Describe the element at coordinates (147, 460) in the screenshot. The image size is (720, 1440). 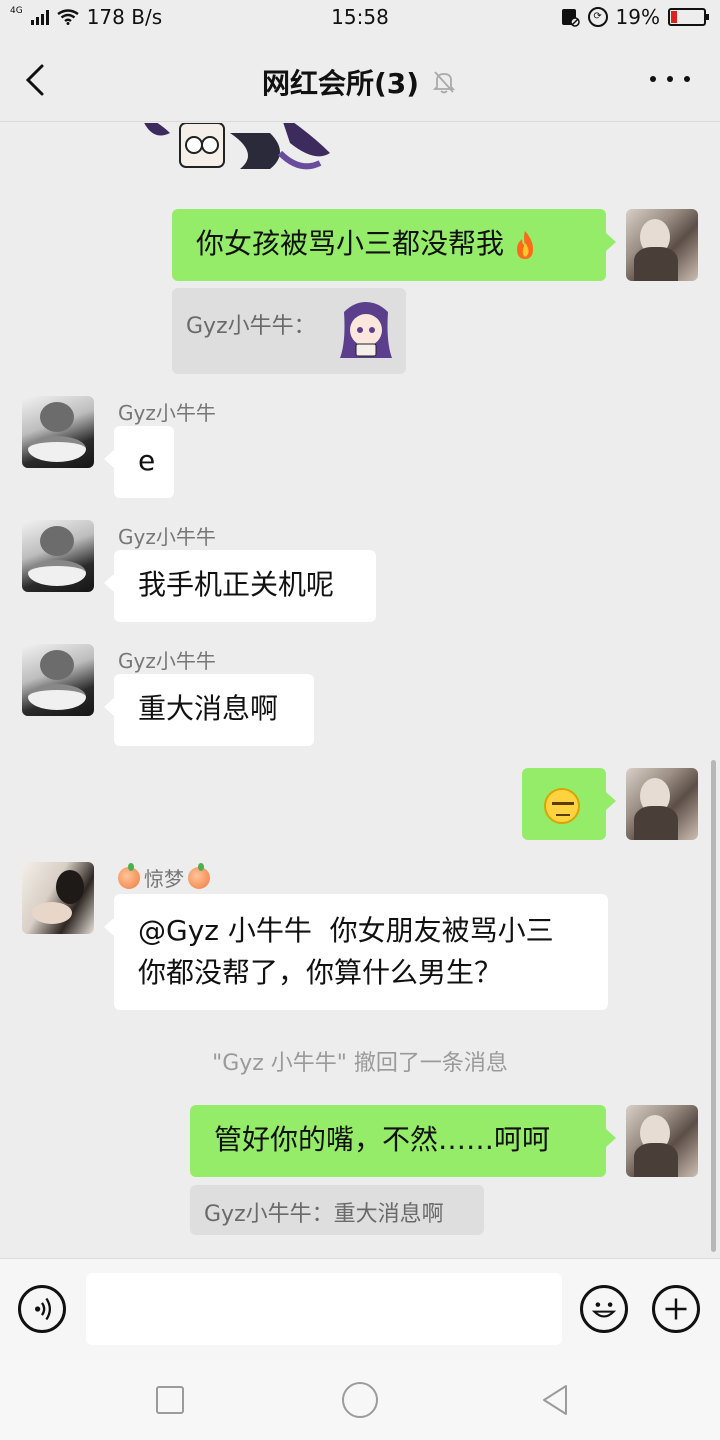
I see `message-text: e` at that location.